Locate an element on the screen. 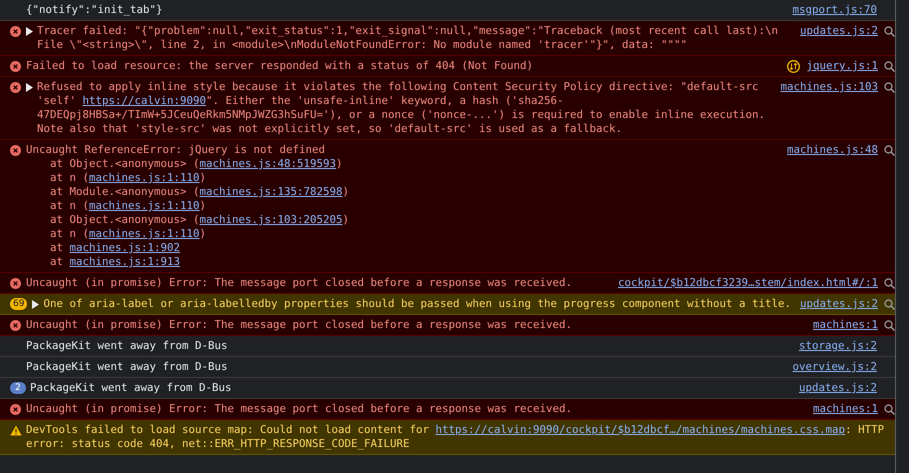  stack-frame: at Module.<anonymous> (machines.js:135:782598) is located at coordinates (414, 192).